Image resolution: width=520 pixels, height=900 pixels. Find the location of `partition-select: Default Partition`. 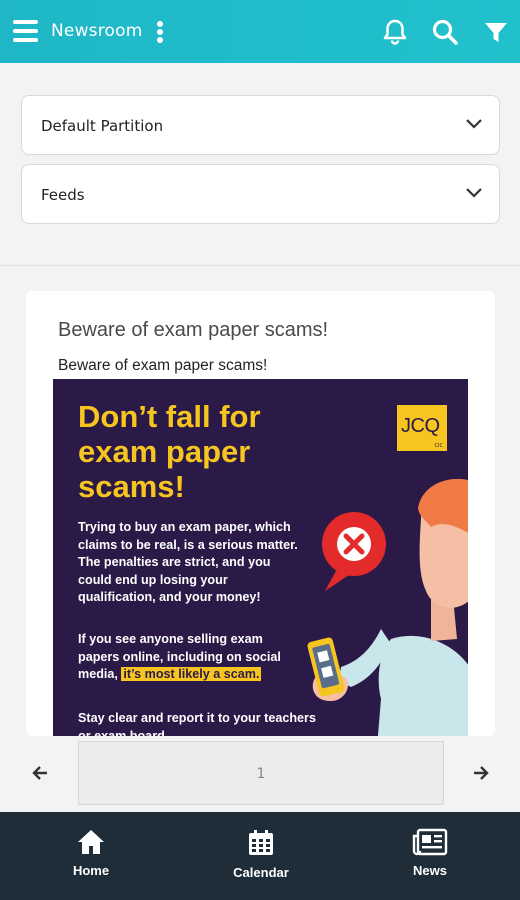

partition-select: Default Partition is located at coordinates (260, 125).